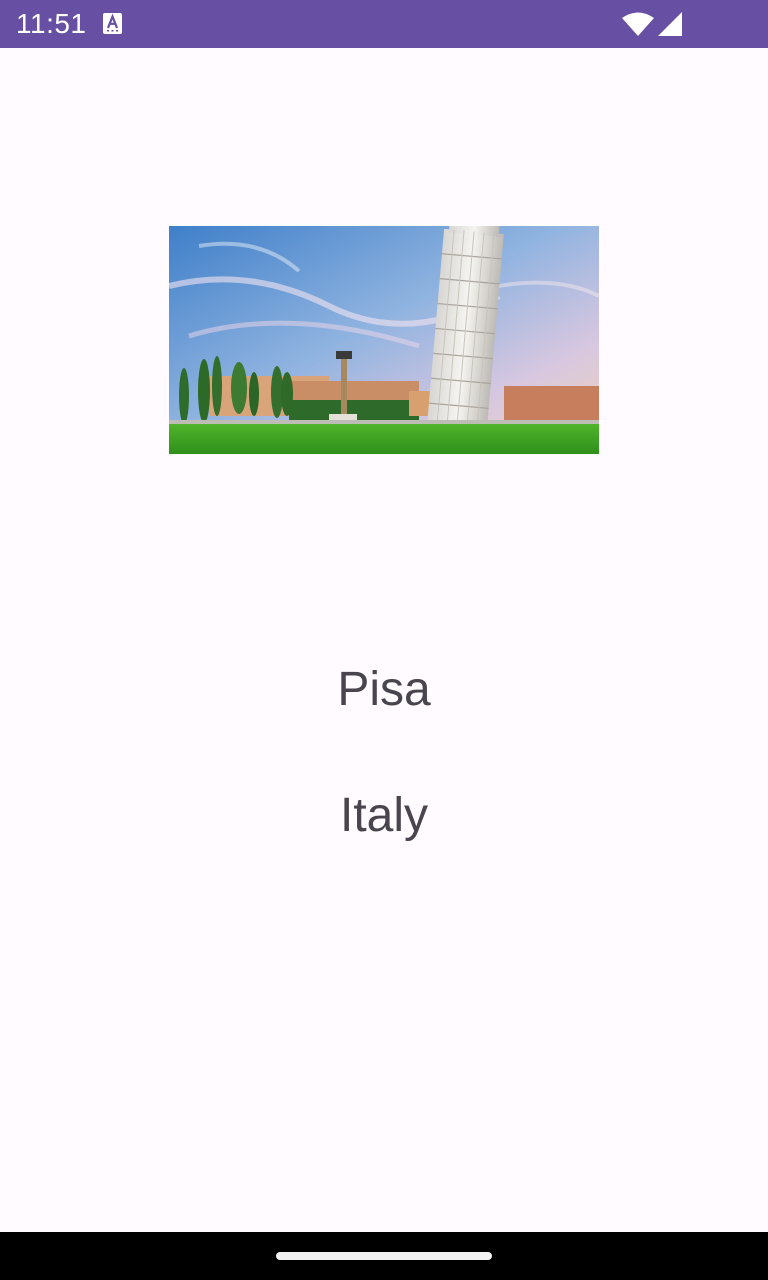 The image size is (768, 1280). I want to click on leaning-tower-of-pisa-photo, so click(384, 340).